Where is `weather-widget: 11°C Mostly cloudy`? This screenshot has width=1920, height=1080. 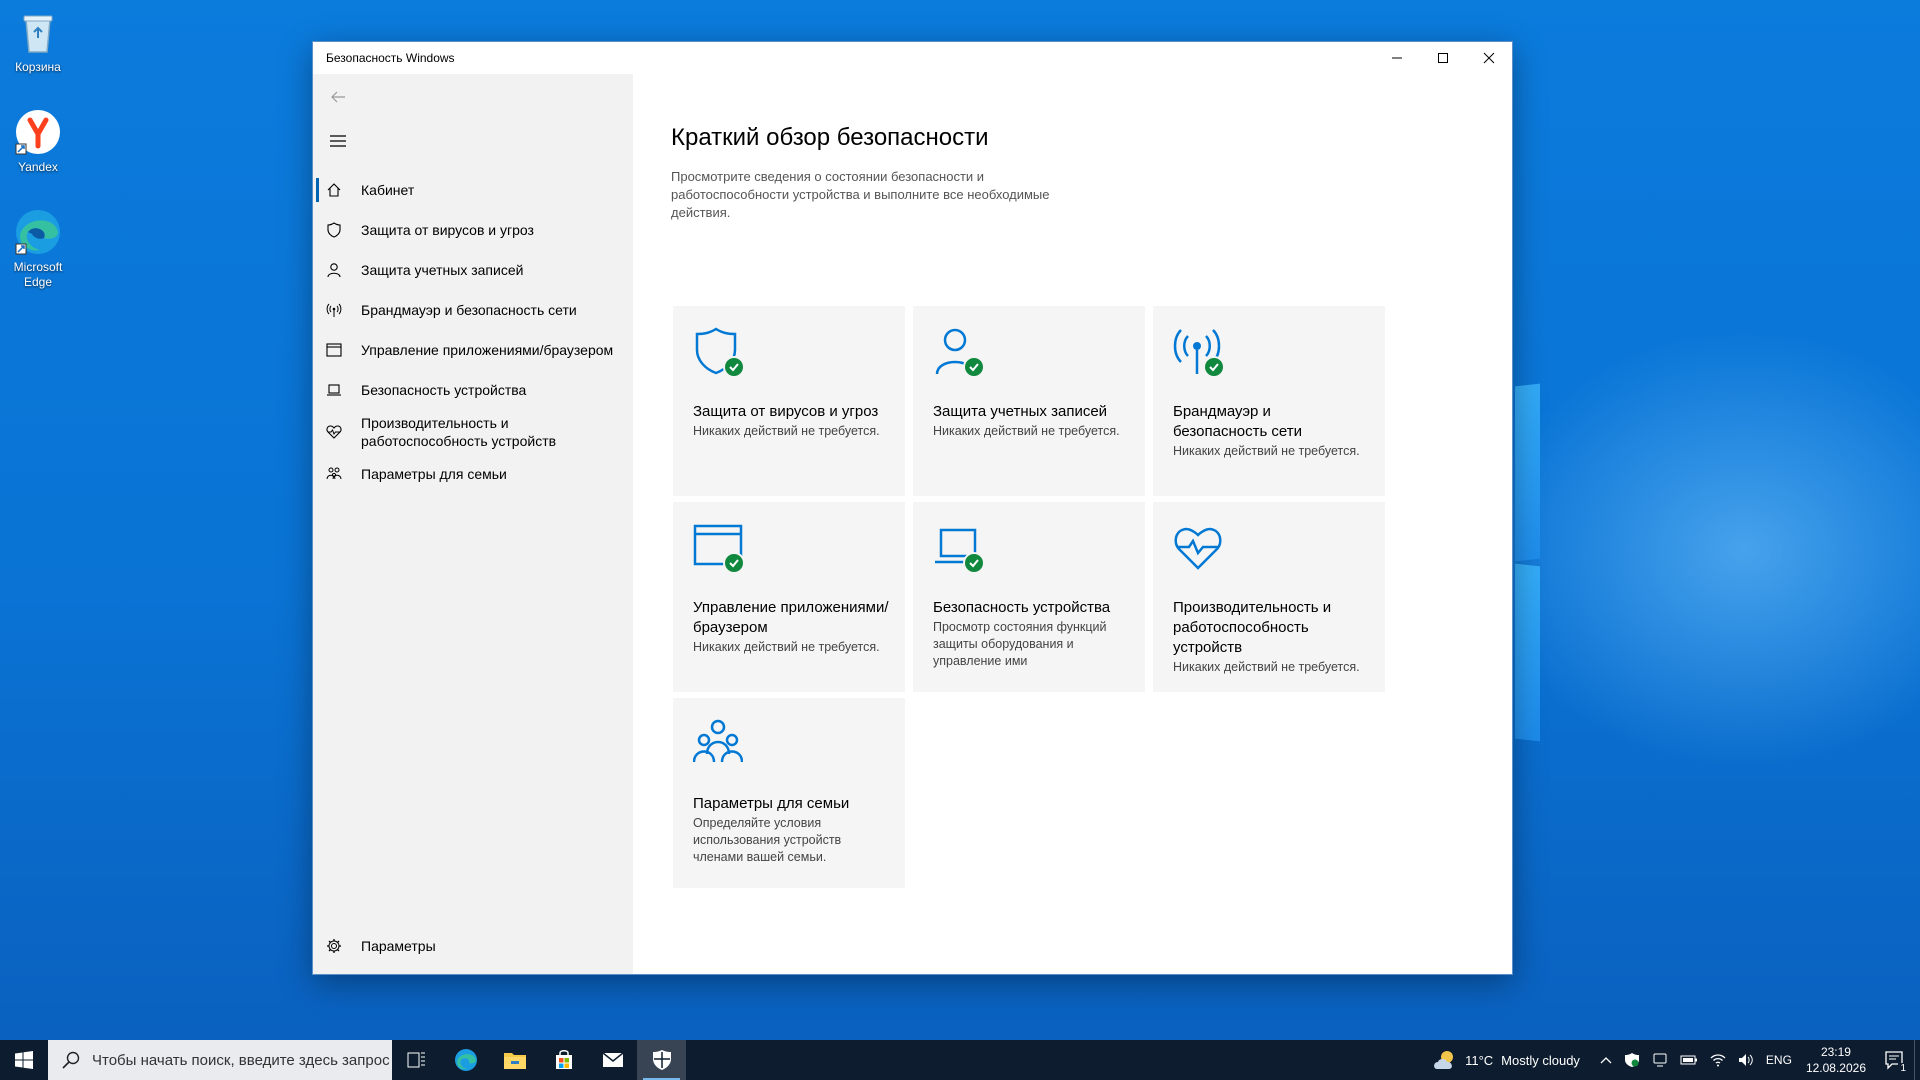 weather-widget: 11°C Mostly cloudy is located at coordinates (1506, 1060).